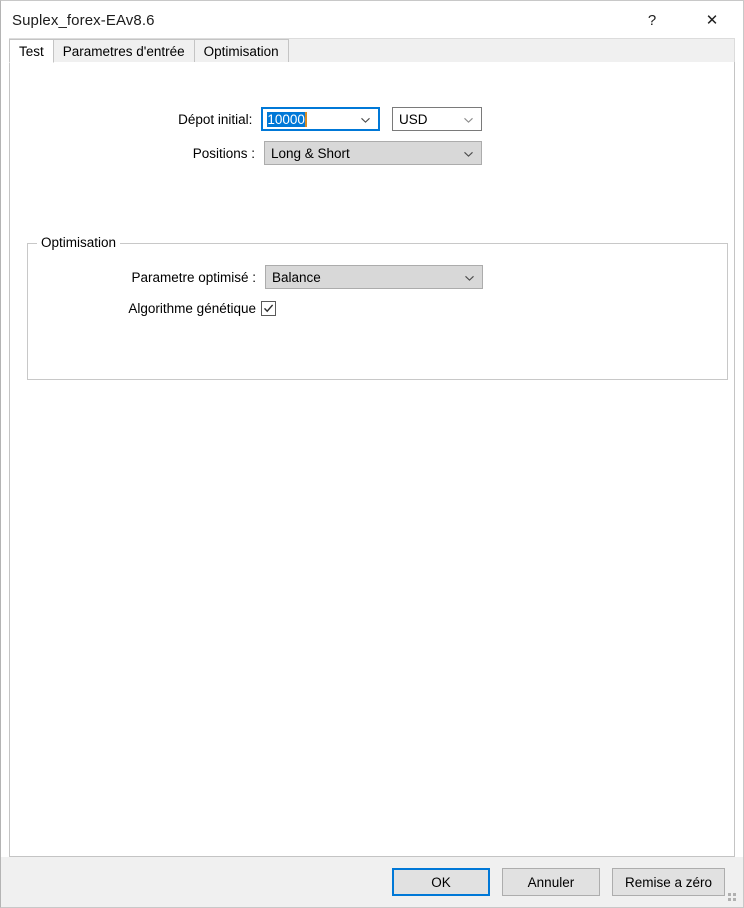  I want to click on tab-label: Optimisation, so click(241, 51).